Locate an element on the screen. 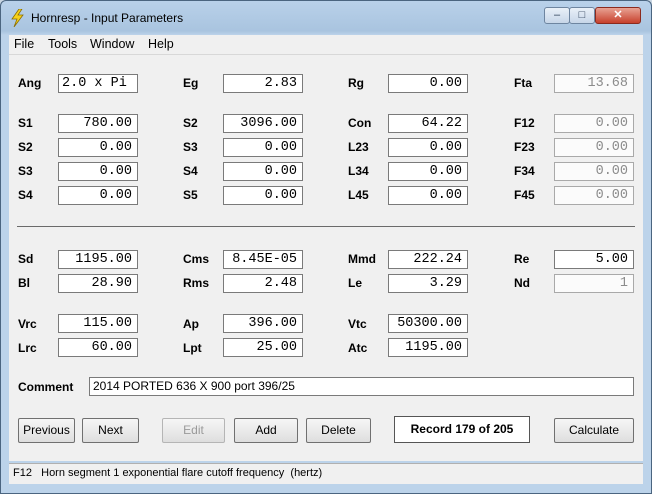  edit-button: Edit is located at coordinates (193, 430).